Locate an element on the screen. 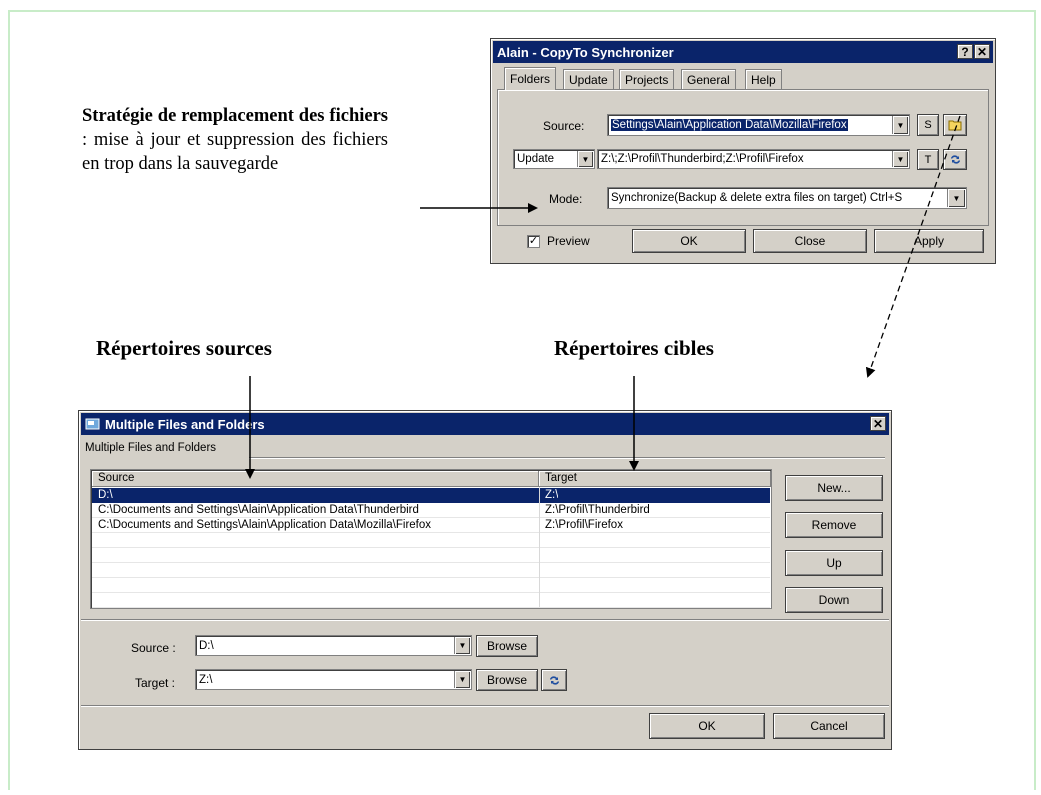 The height and width of the screenshot is (795, 1041). multi-dialog-title: Multiple Files and Folders is located at coordinates (185, 424).